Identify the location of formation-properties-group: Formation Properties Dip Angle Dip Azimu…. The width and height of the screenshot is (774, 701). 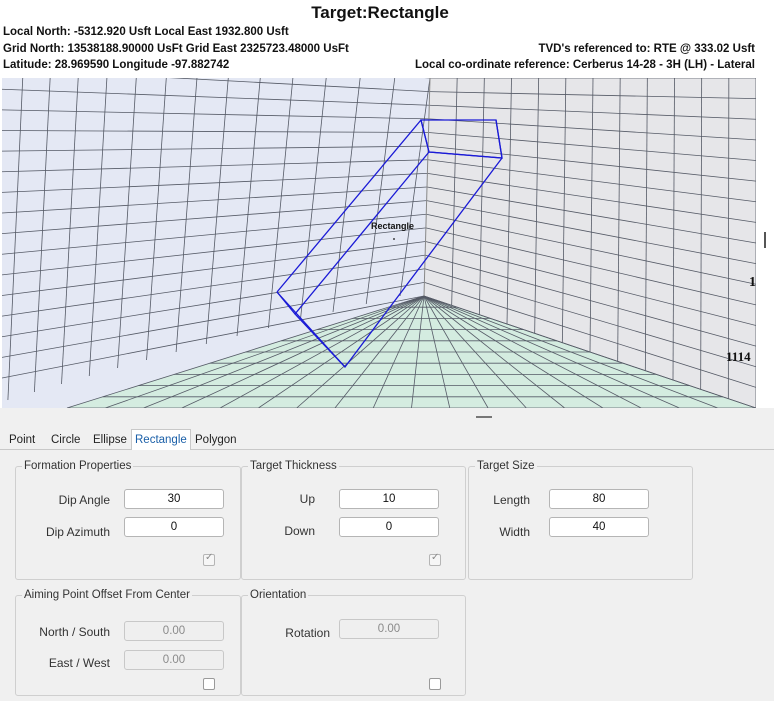
(128, 520).